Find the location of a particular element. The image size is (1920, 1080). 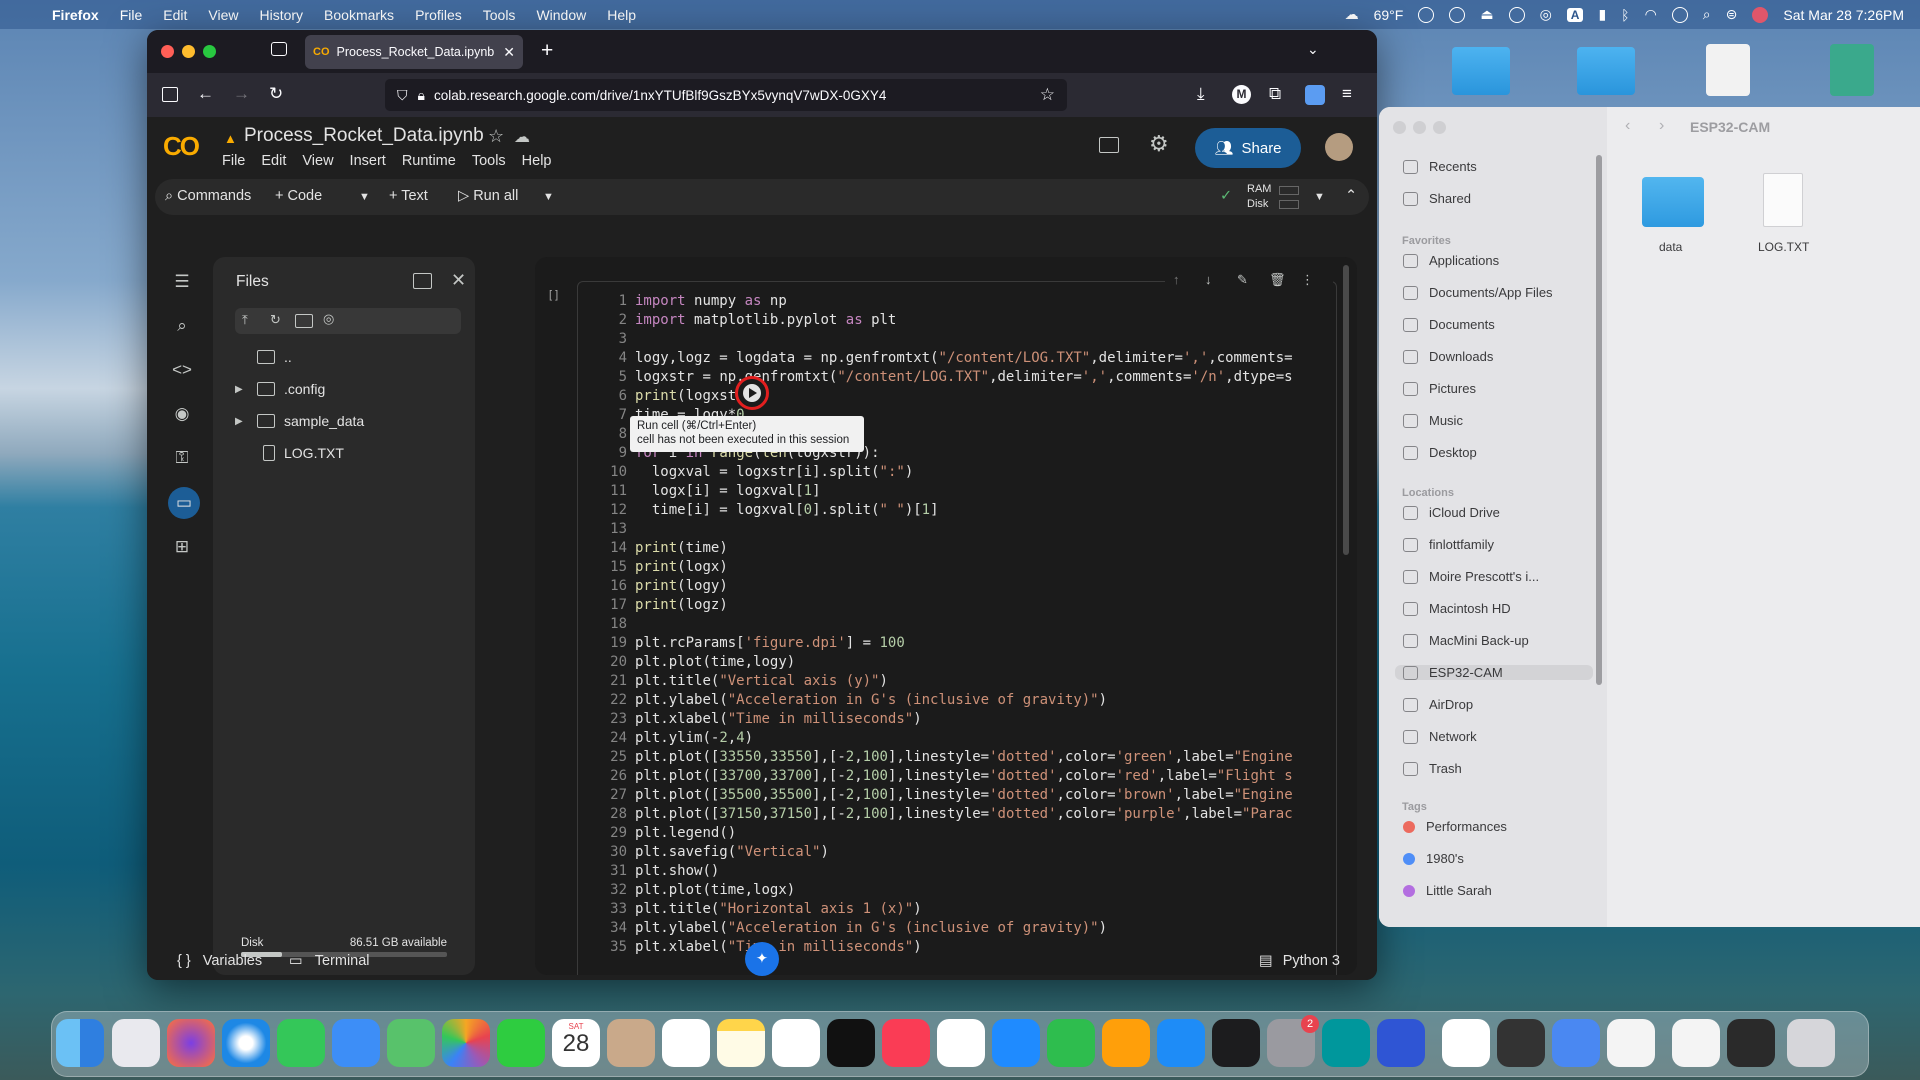

photos-dock-icon is located at coordinates (466, 1043).